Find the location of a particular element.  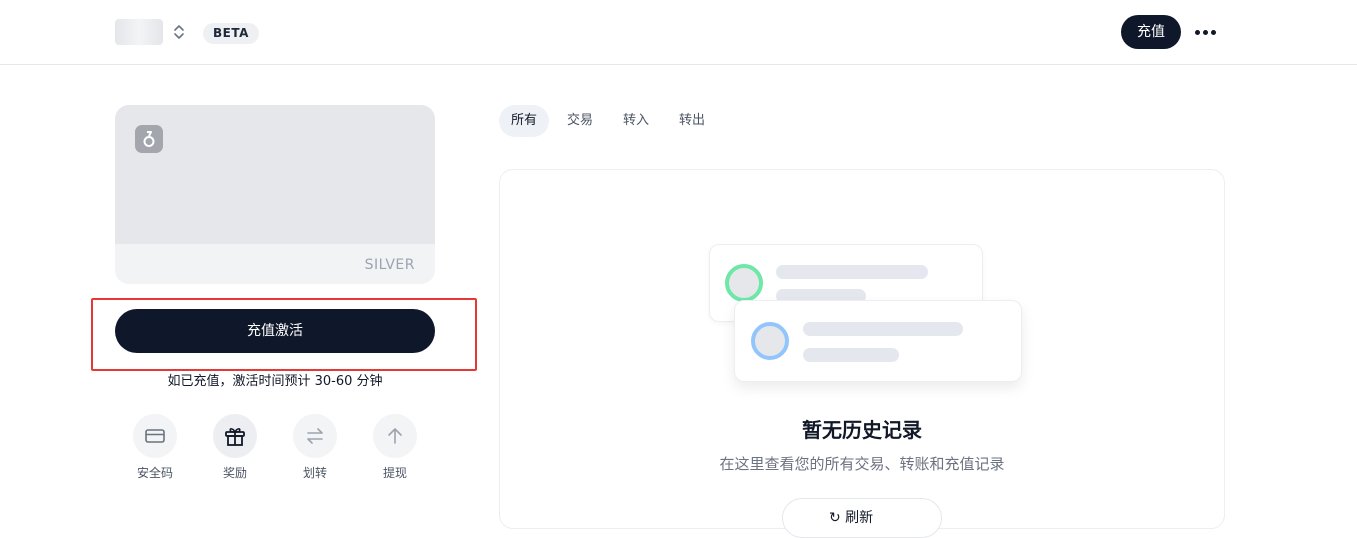

history-tabs: 所有 交易 转入 转出 is located at coordinates (608, 121).